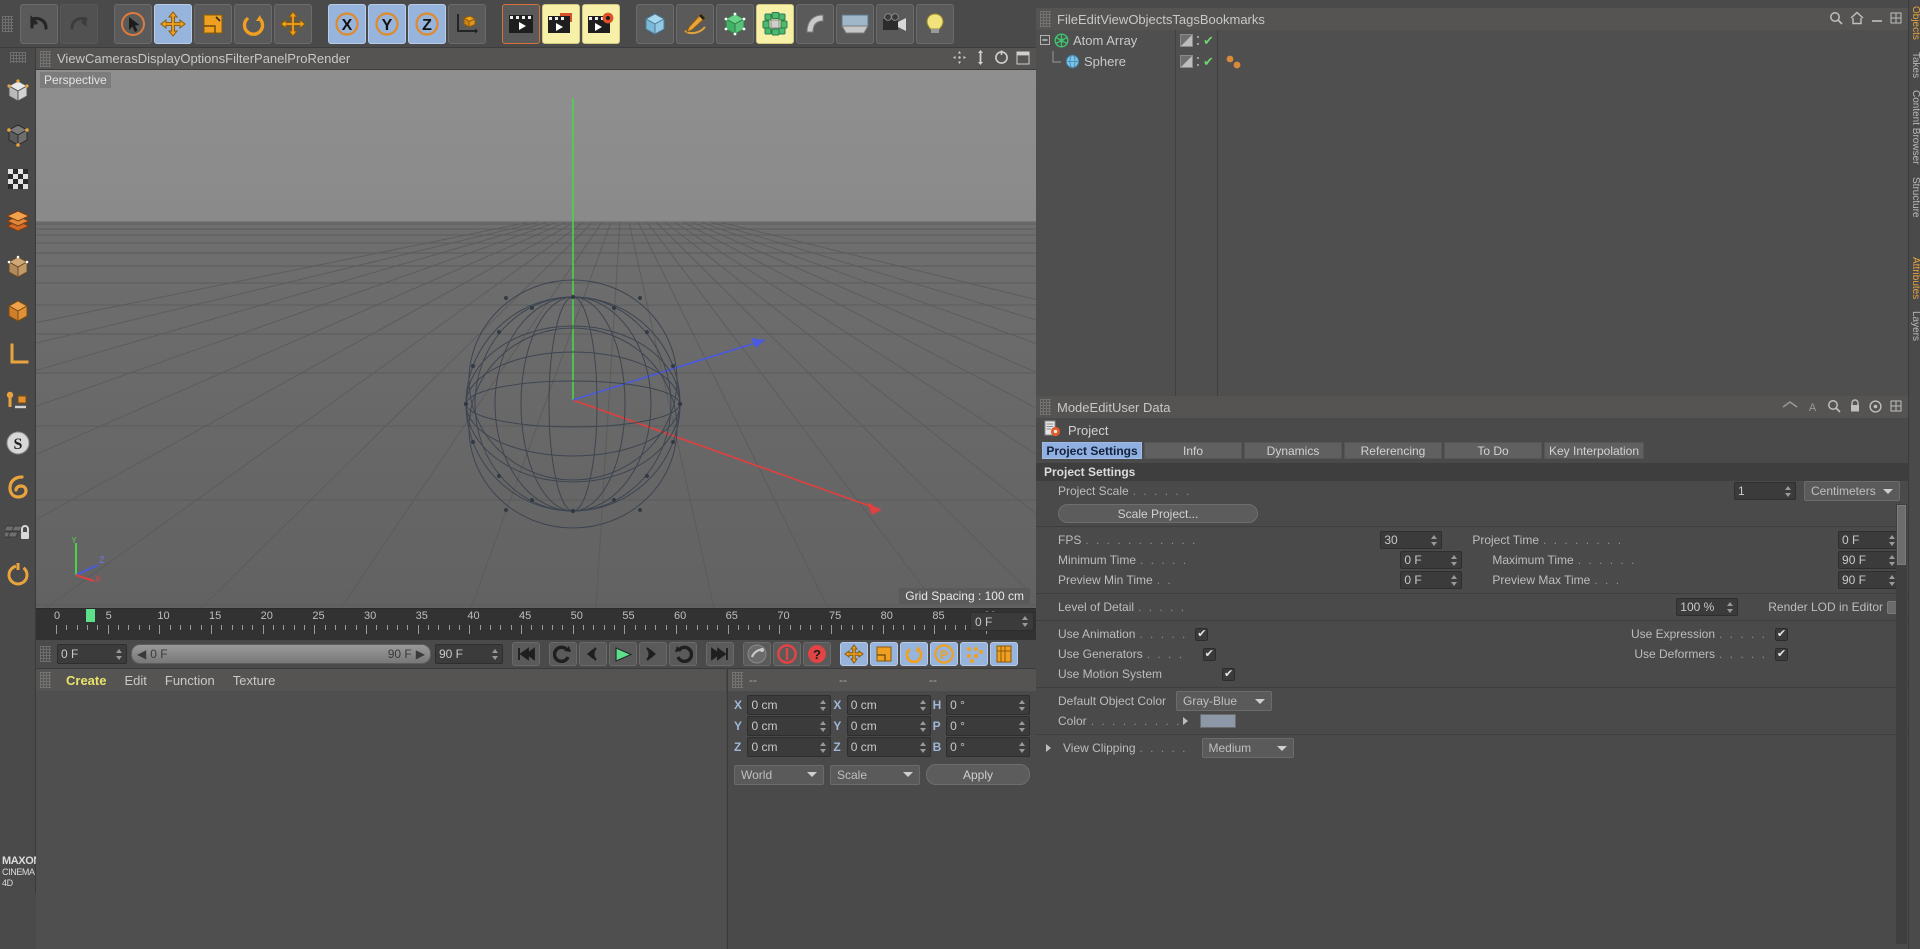 The height and width of the screenshot is (949, 1920). I want to click on project-time-input: 0 F, so click(1869, 540).